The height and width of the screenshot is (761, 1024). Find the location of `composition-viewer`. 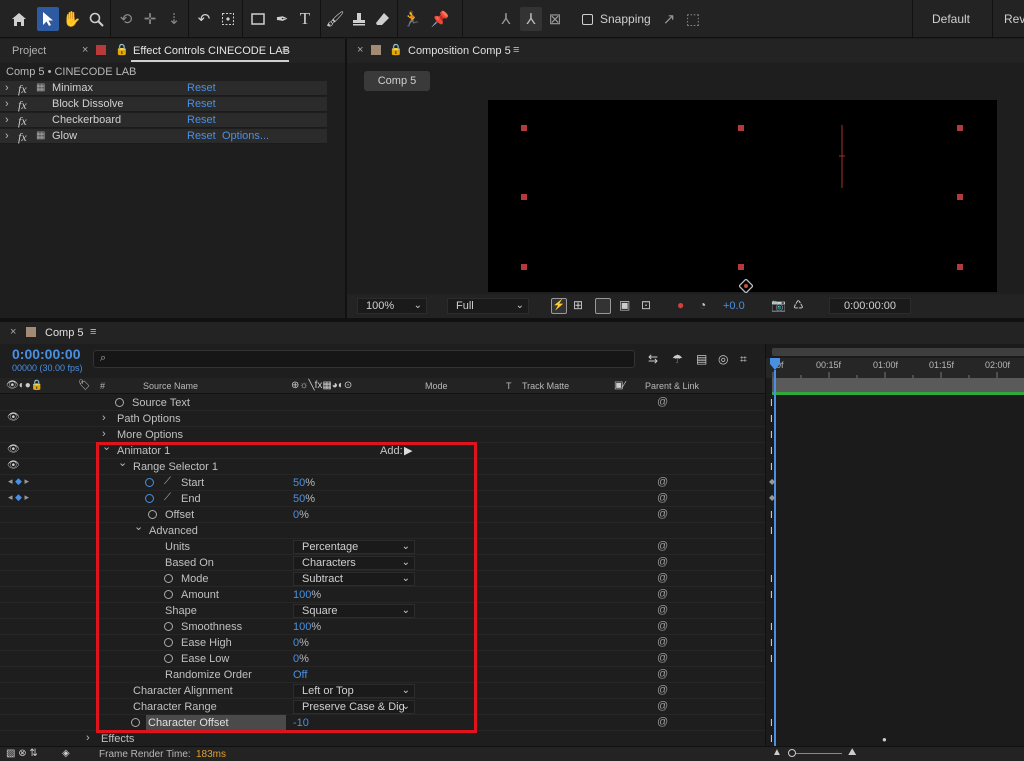

composition-viewer is located at coordinates (742, 196).